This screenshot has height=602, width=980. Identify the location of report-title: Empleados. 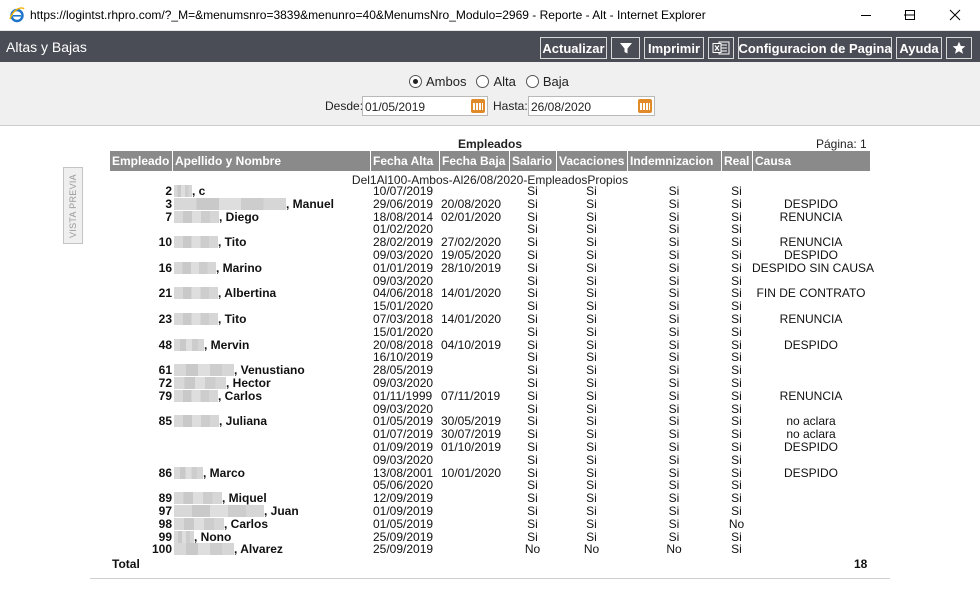
(490, 144).